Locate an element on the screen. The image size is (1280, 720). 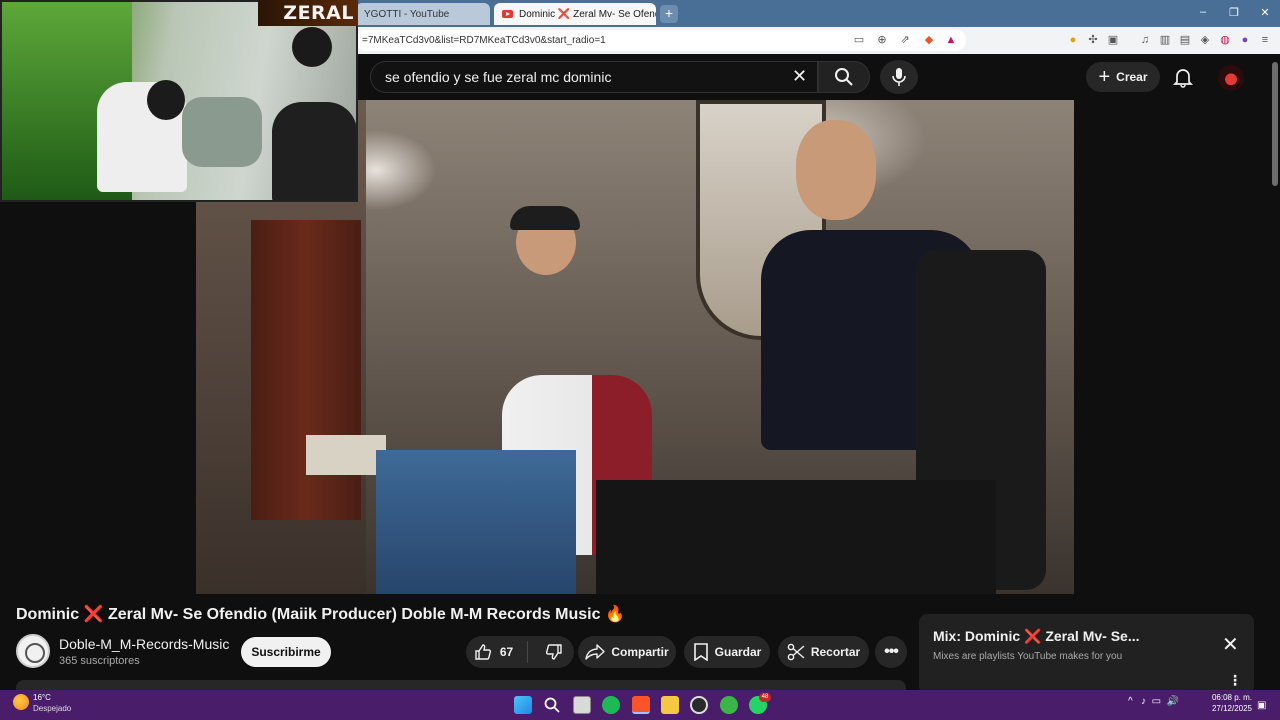
divider is located at coordinates (527, 652).